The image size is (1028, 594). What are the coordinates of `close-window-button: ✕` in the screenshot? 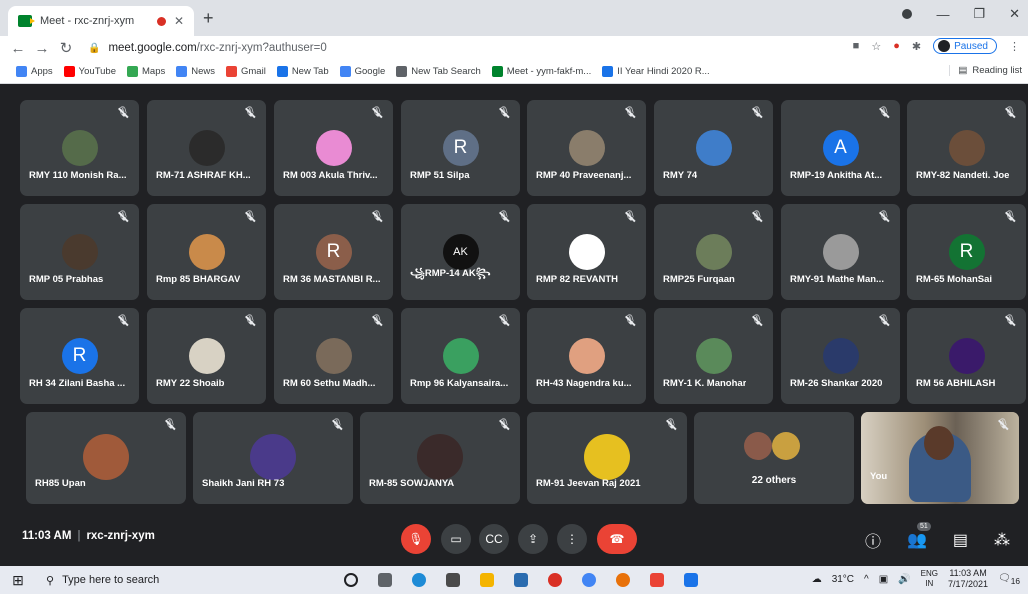 It's located at (1014, 14).